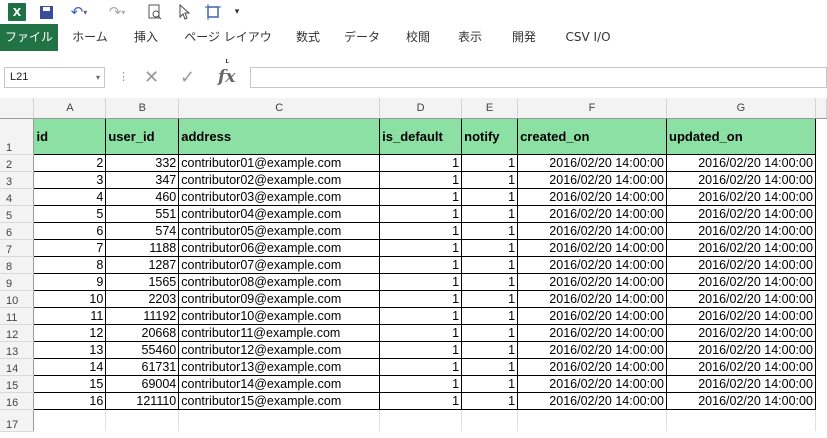 The width and height of the screenshot is (827, 438). What do you see at coordinates (70, 136) in the screenshot?
I see `cell: id` at bounding box center [70, 136].